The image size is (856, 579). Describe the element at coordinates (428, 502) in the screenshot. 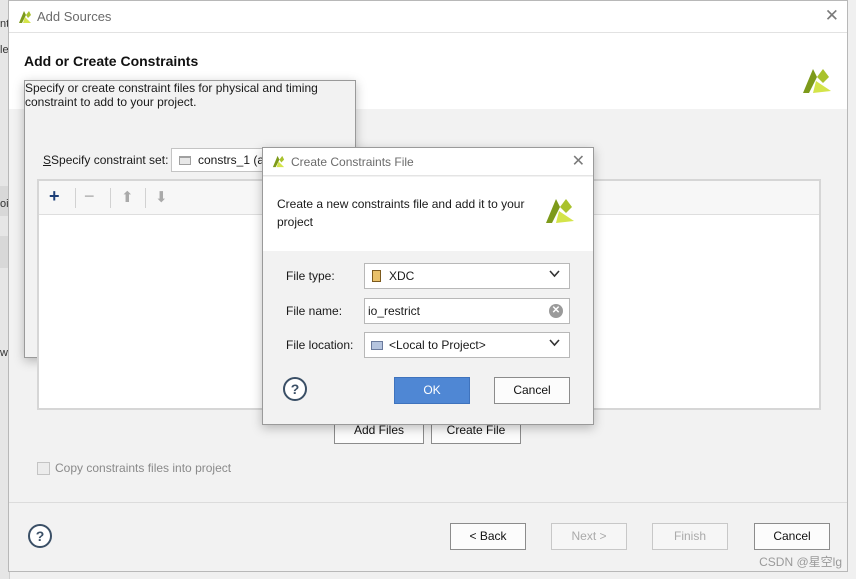

I see `footer-divider` at that location.